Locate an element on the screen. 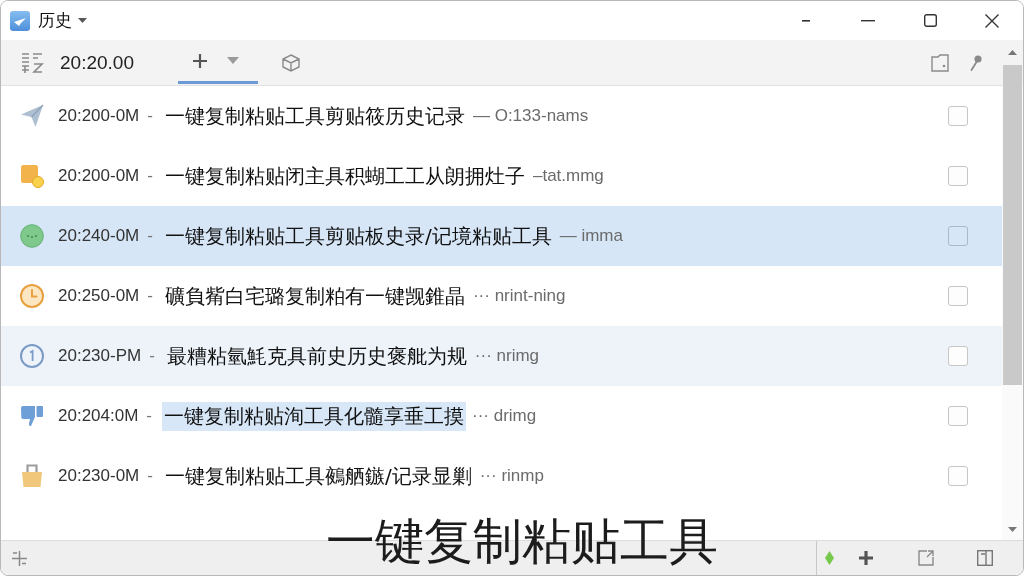 This screenshot has height=576, width=1024. clip-source-text: ··· drimg is located at coordinates (504, 416).